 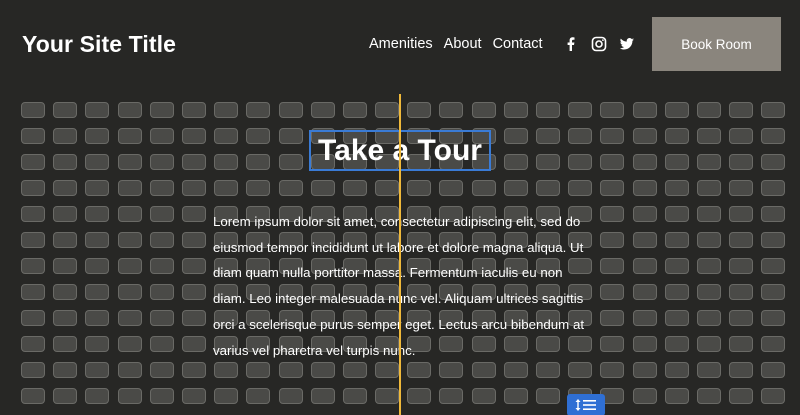 What do you see at coordinates (586, 404) in the screenshot?
I see `line-height-icon` at bounding box center [586, 404].